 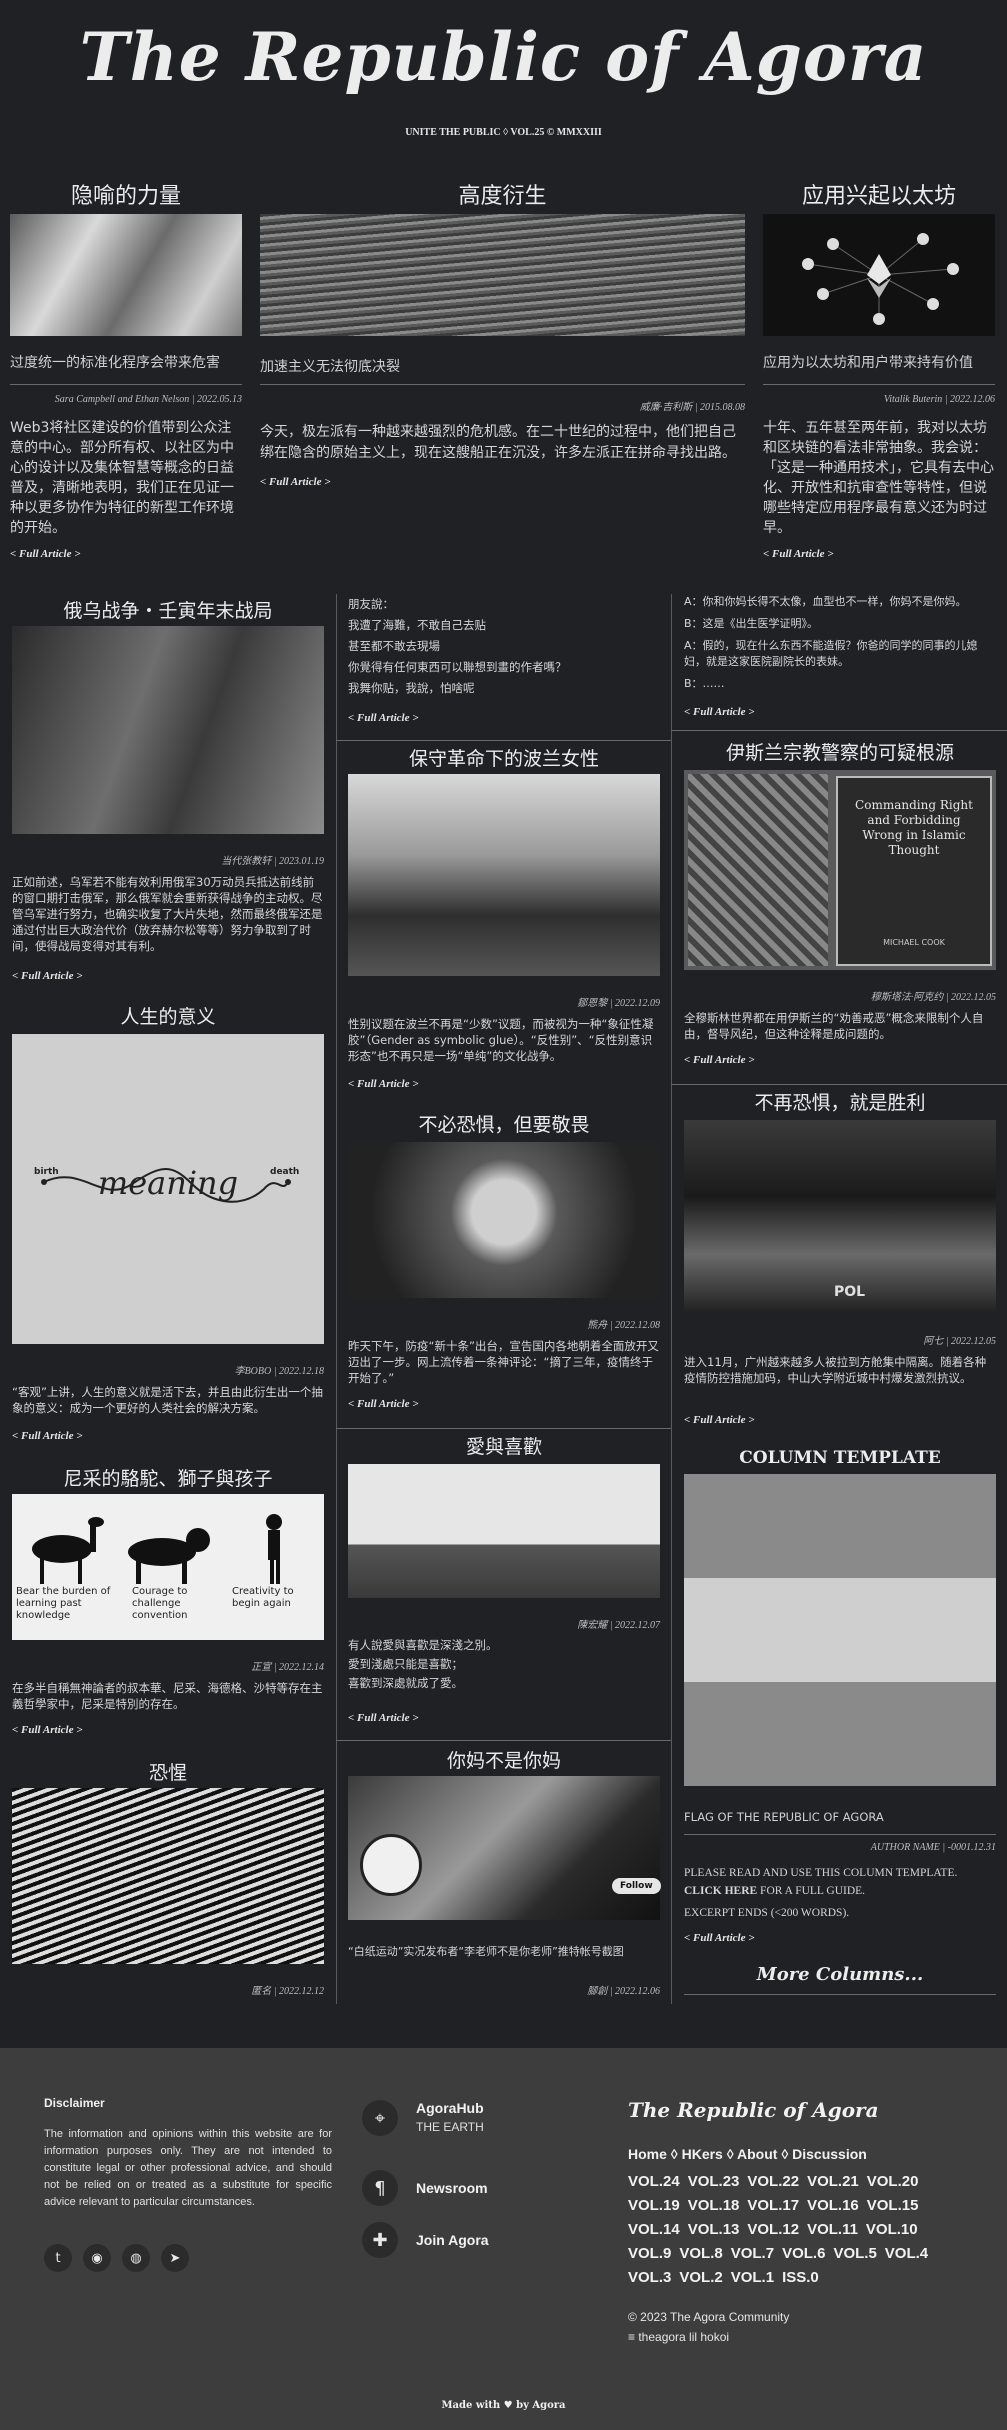 What do you see at coordinates (654, 2182) in the screenshot?
I see `volume-link: VOL.24` at bounding box center [654, 2182].